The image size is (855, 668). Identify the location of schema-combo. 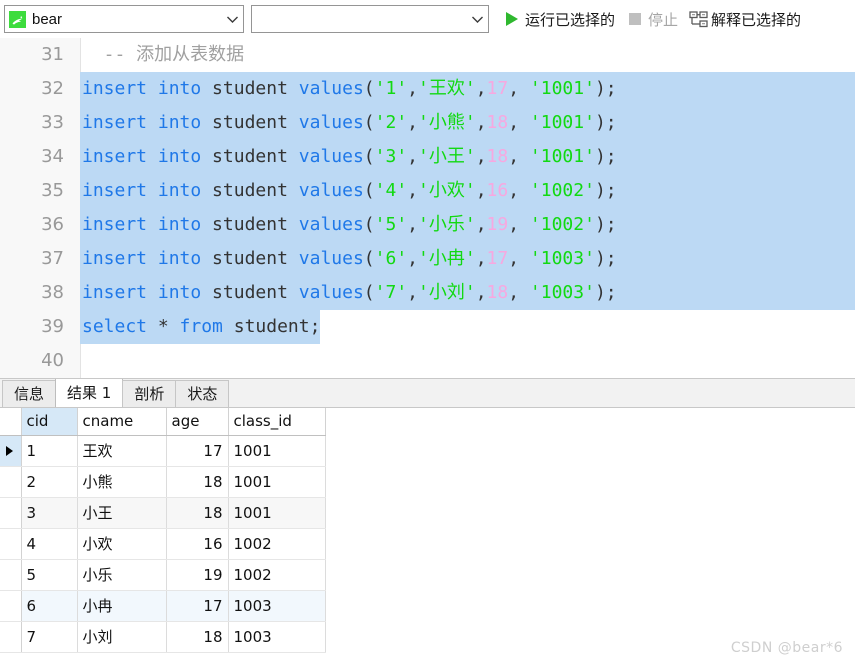
(370, 19).